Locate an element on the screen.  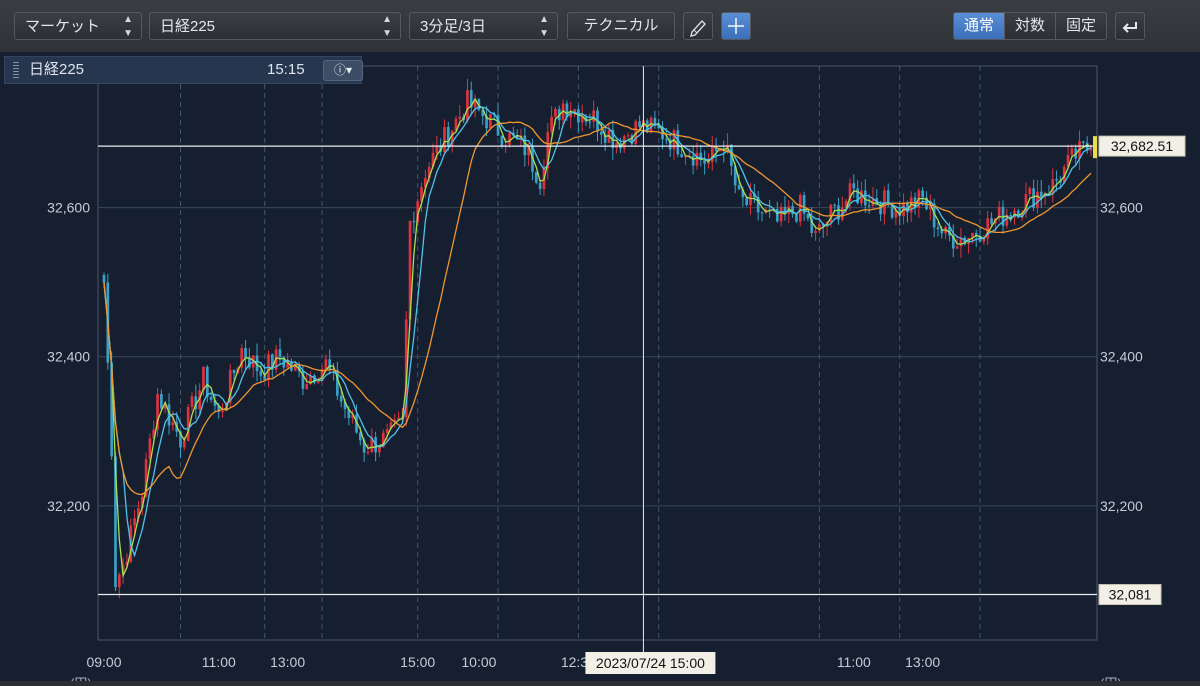
price-line-label: 32,081 is located at coordinates (1130, 595).